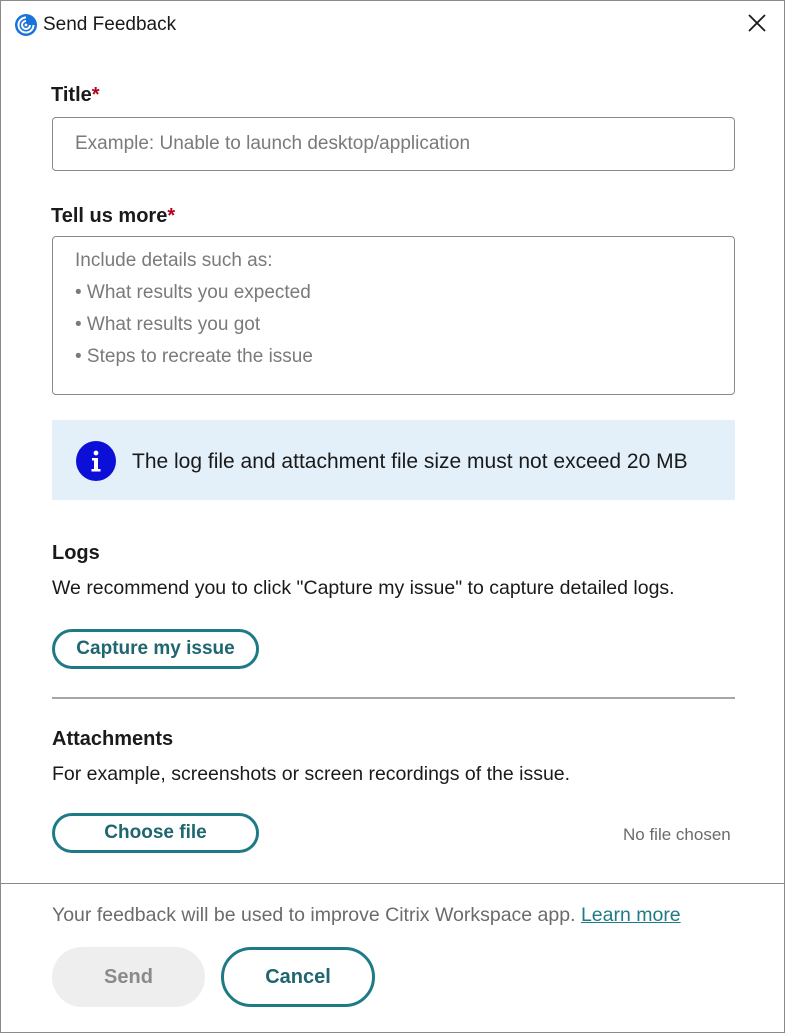 The height and width of the screenshot is (1033, 785). I want to click on details-placeholder-line: • Steps to recreate the issue, so click(194, 356).